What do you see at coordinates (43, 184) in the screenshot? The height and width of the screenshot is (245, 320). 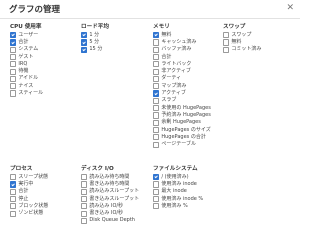 I see `checkbox-item: 実行中` at bounding box center [43, 184].